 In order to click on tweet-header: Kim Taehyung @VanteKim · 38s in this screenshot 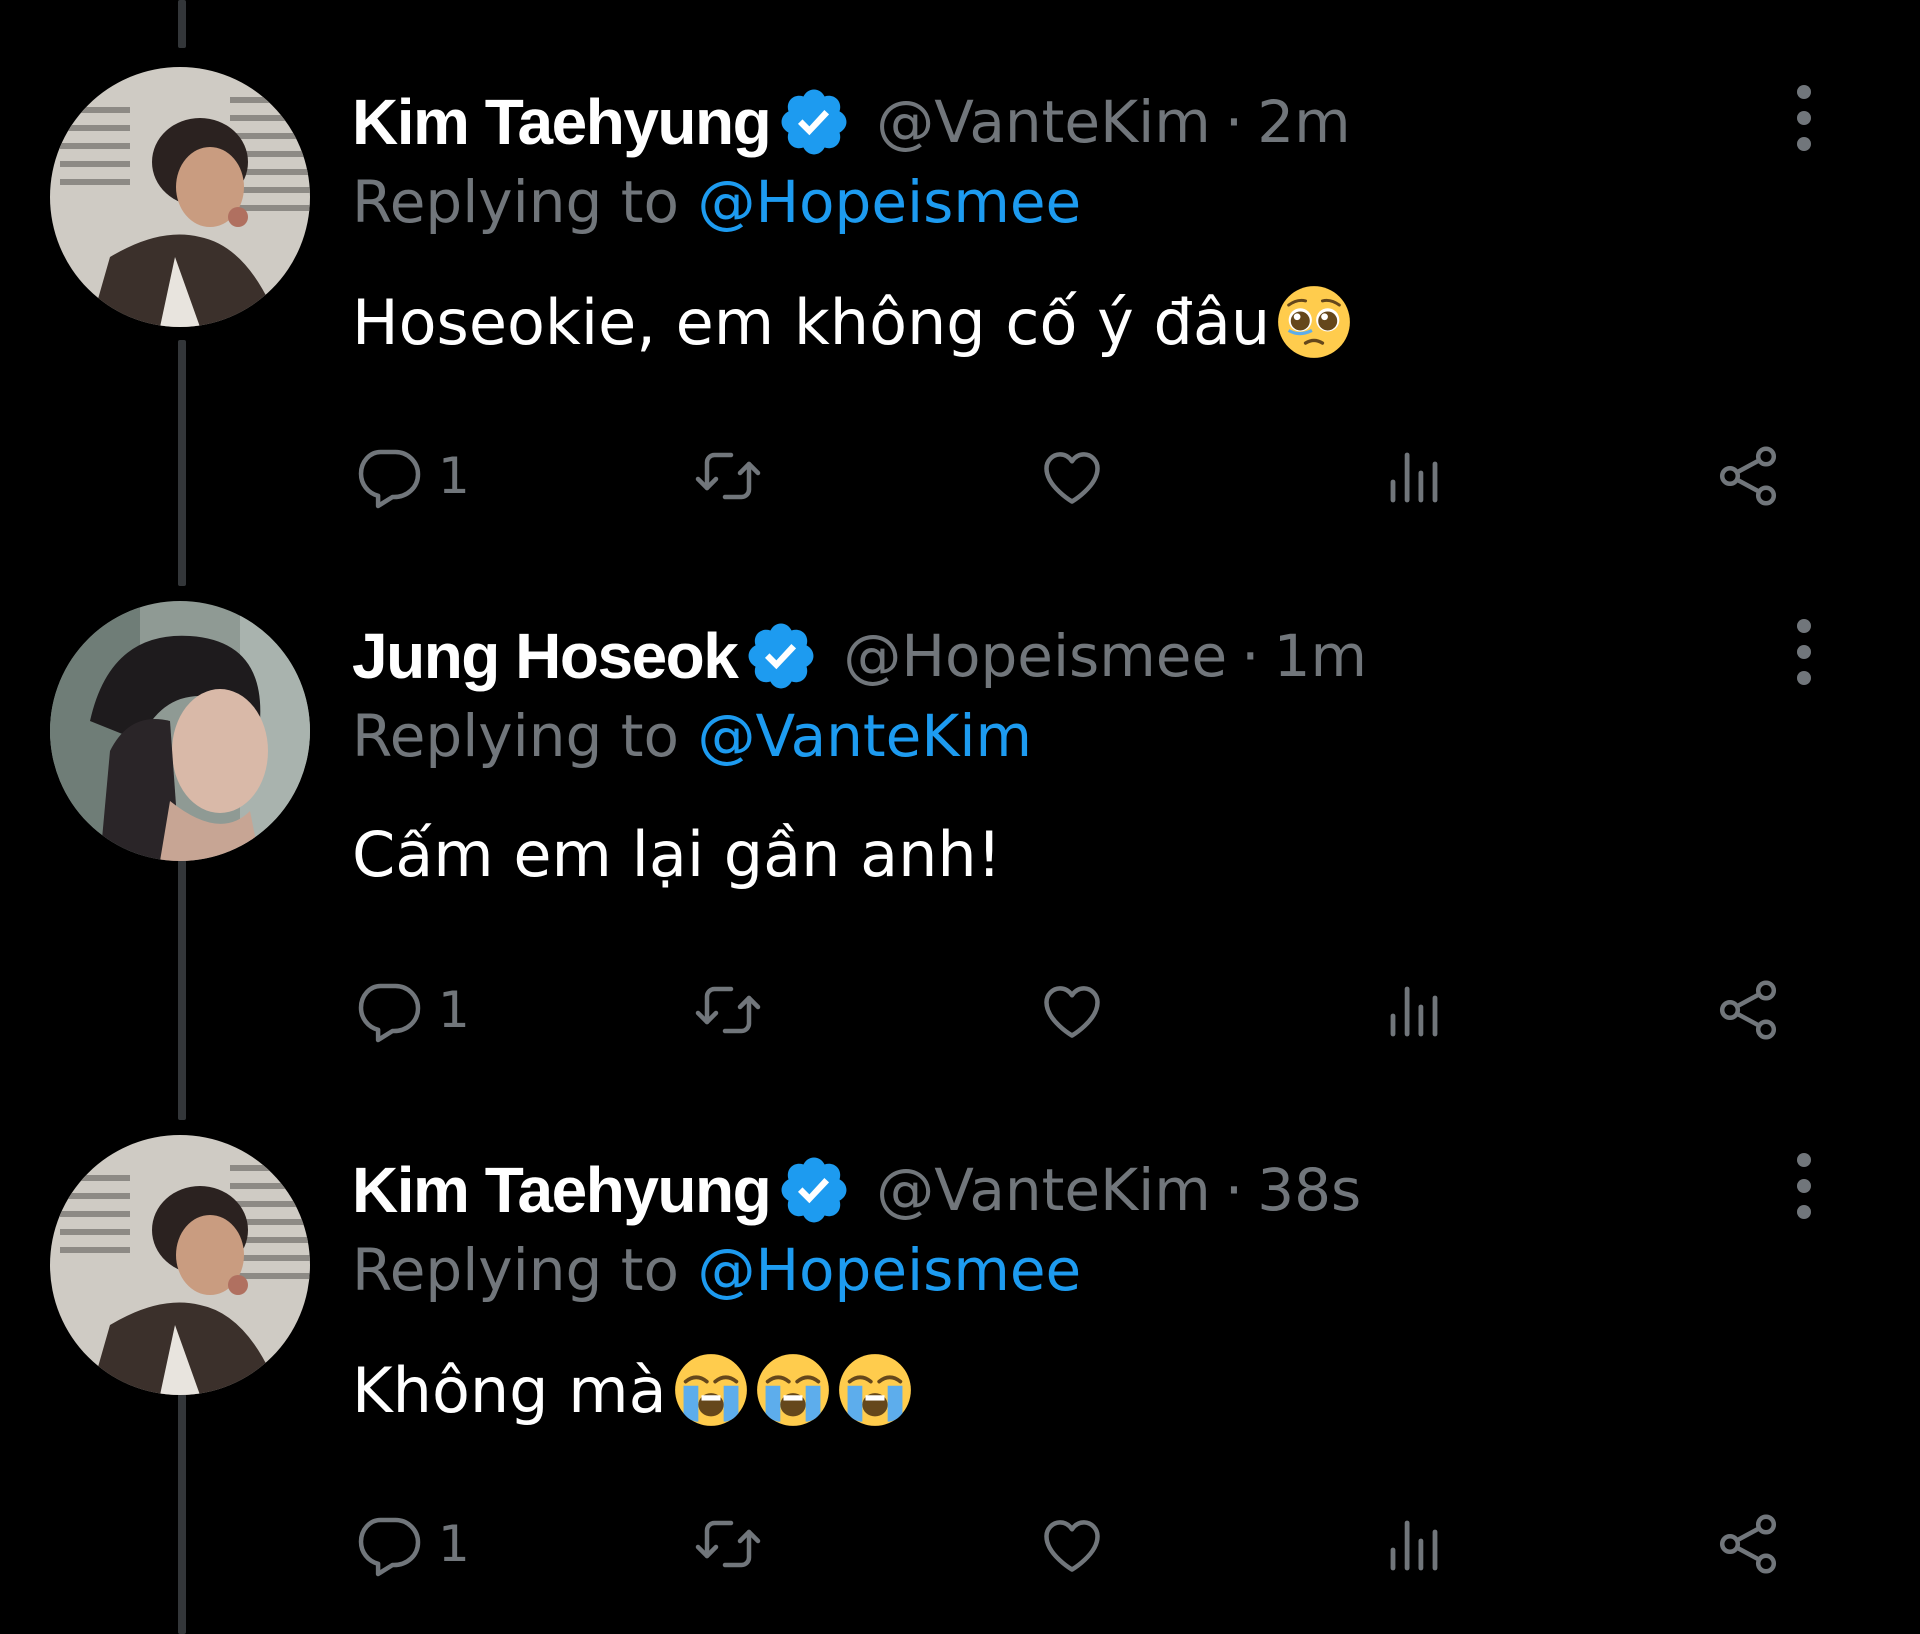, I will do `click(856, 1190)`.